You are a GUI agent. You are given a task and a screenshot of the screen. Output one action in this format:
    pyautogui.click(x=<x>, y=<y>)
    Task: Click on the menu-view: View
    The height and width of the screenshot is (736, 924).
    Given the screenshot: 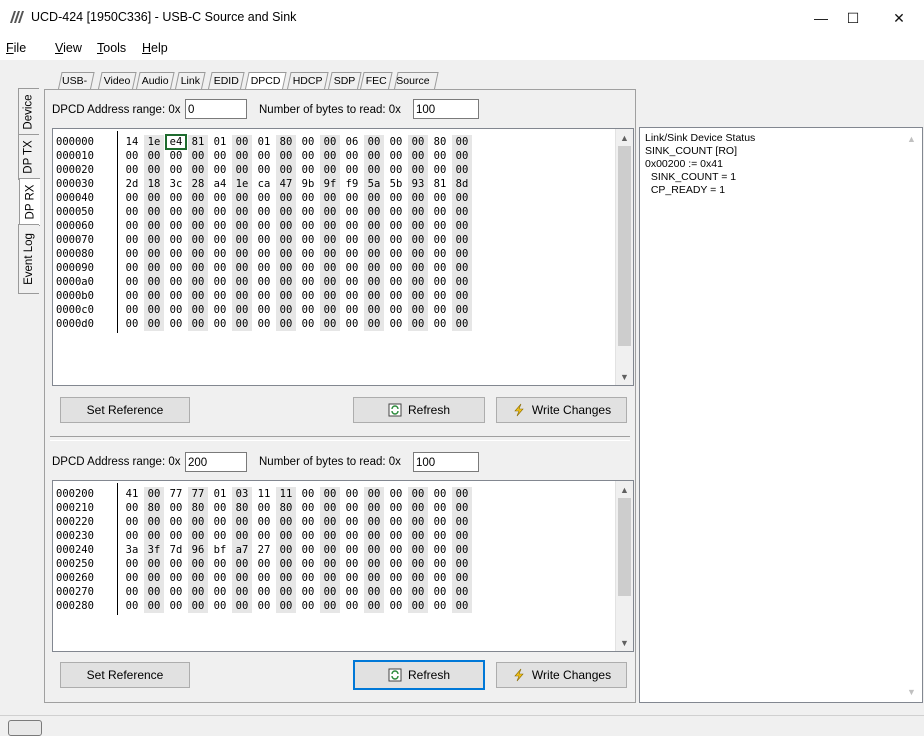 What is the action you would take?
    pyautogui.click(x=68, y=48)
    